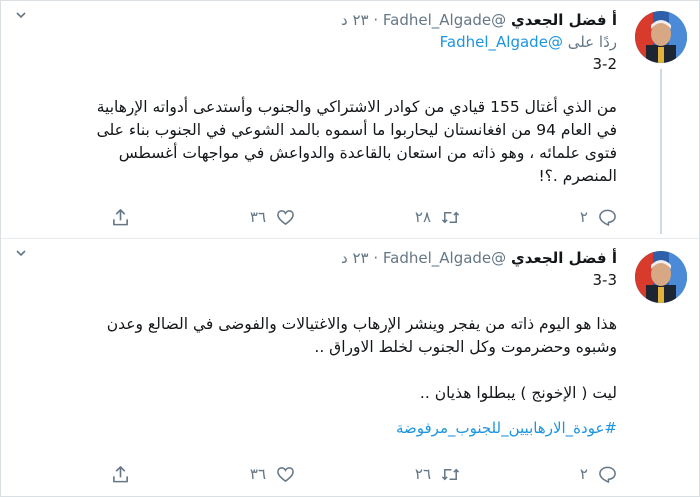 The image size is (700, 497). I want to click on tweet-text-line: ليت ( الإخونج ) يبطلوا هذيان .., so click(518, 393).